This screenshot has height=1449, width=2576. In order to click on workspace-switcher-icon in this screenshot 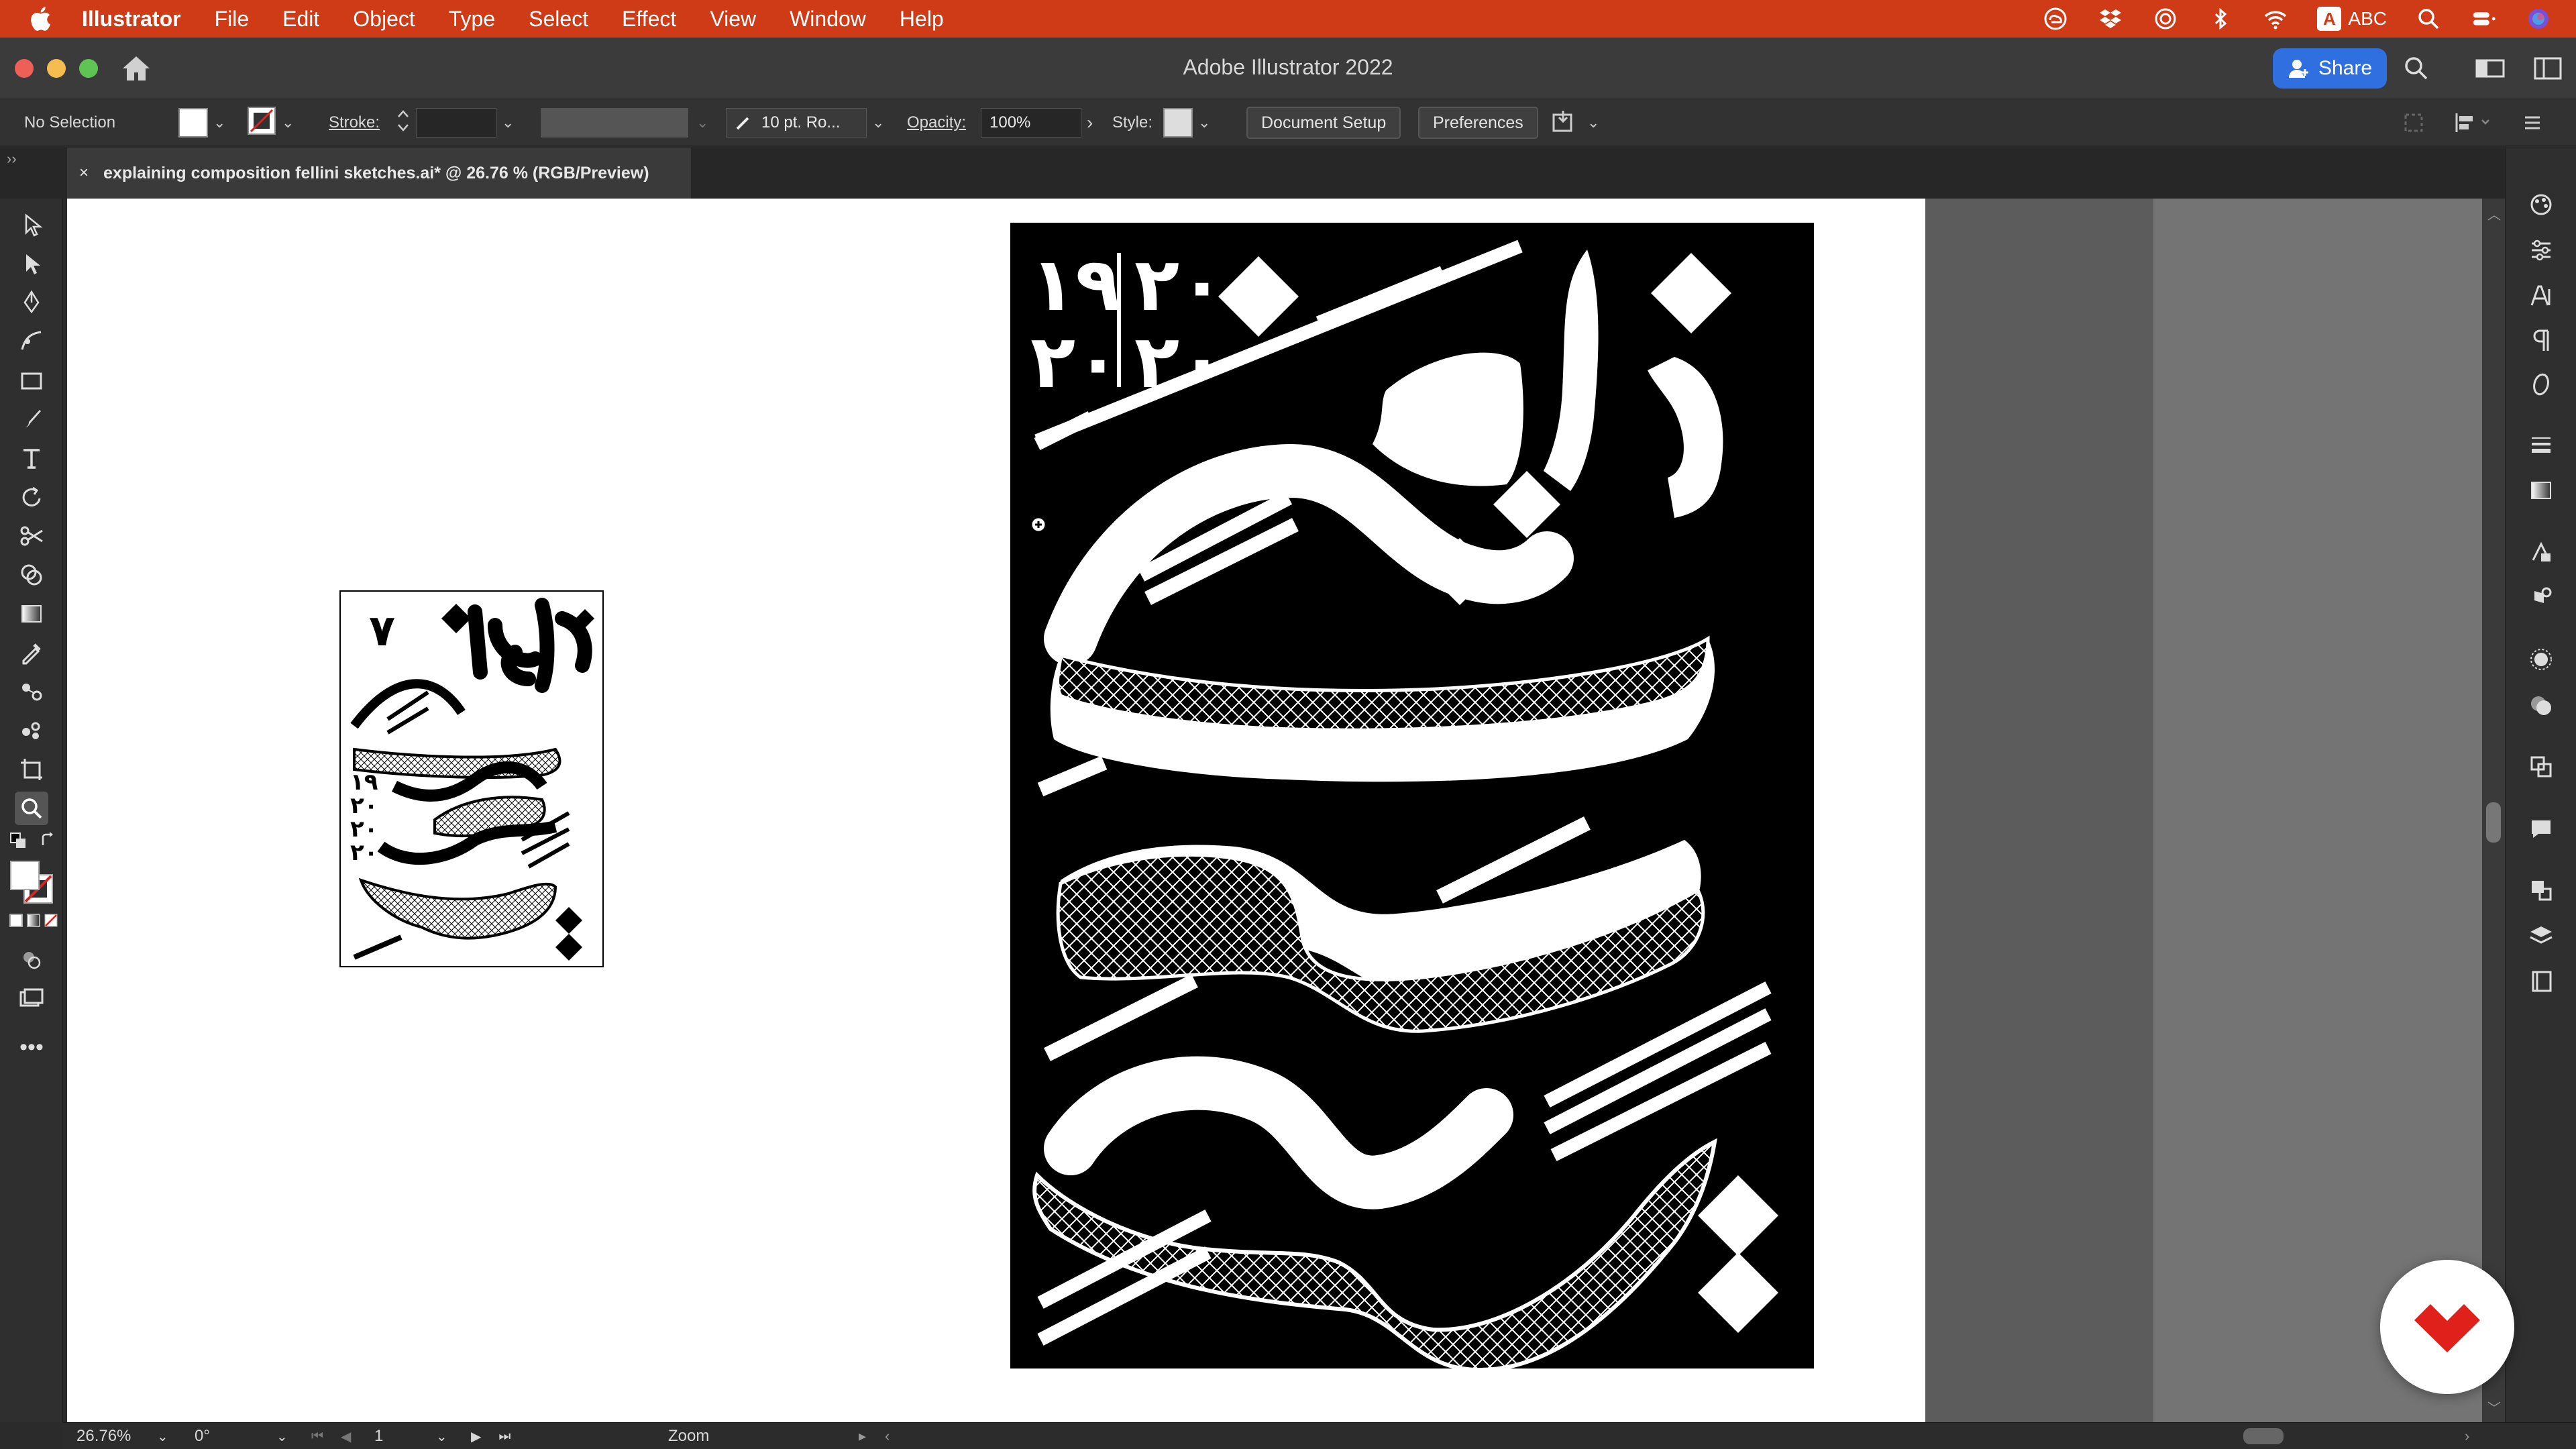, I will do `click(2490, 70)`.